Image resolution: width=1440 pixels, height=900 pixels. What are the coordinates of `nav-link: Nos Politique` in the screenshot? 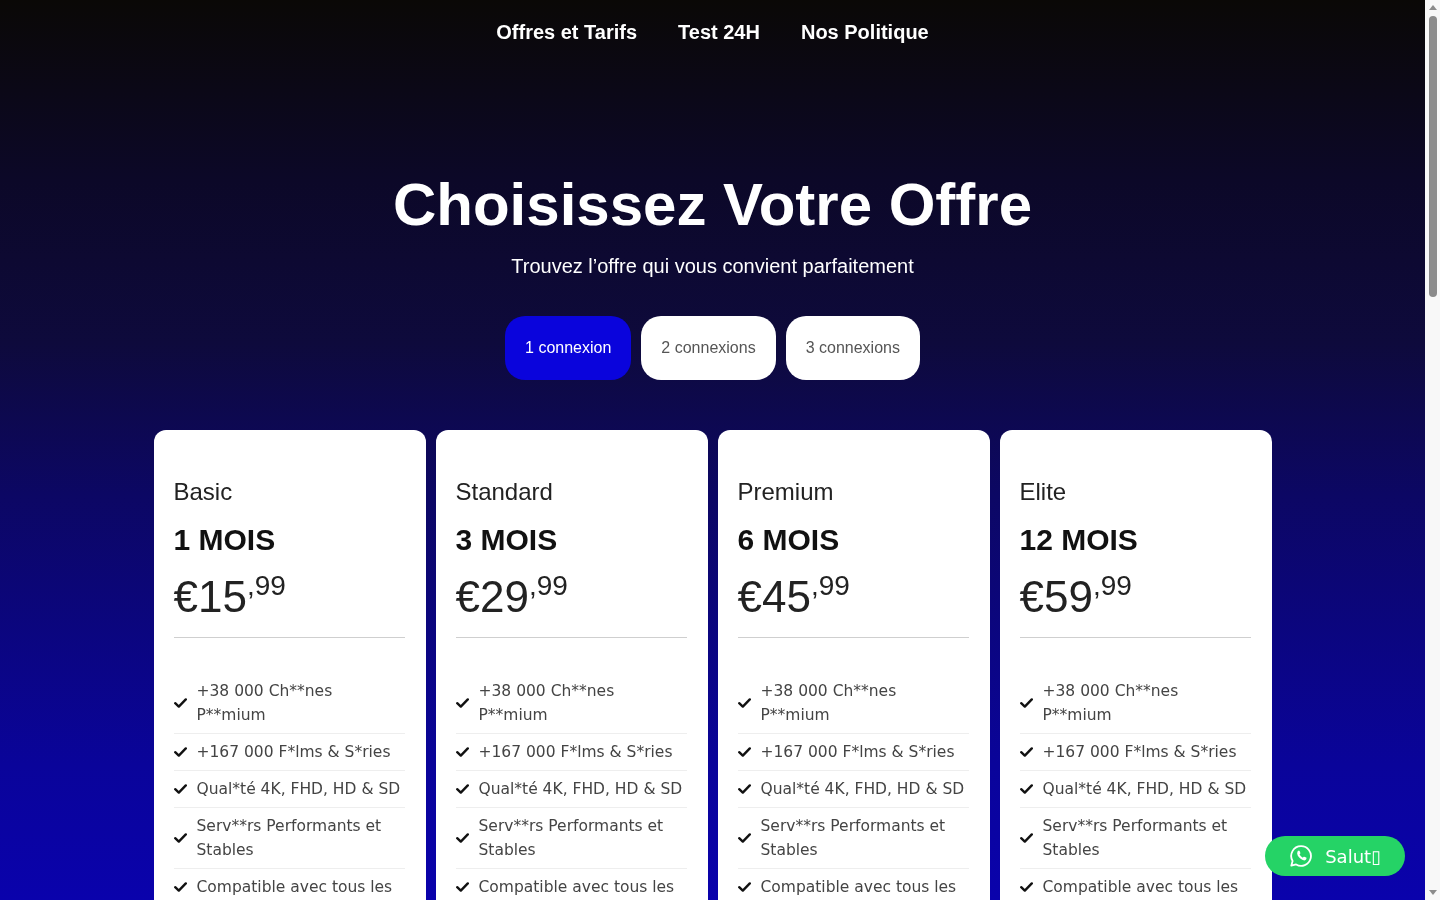 It's located at (864, 32).